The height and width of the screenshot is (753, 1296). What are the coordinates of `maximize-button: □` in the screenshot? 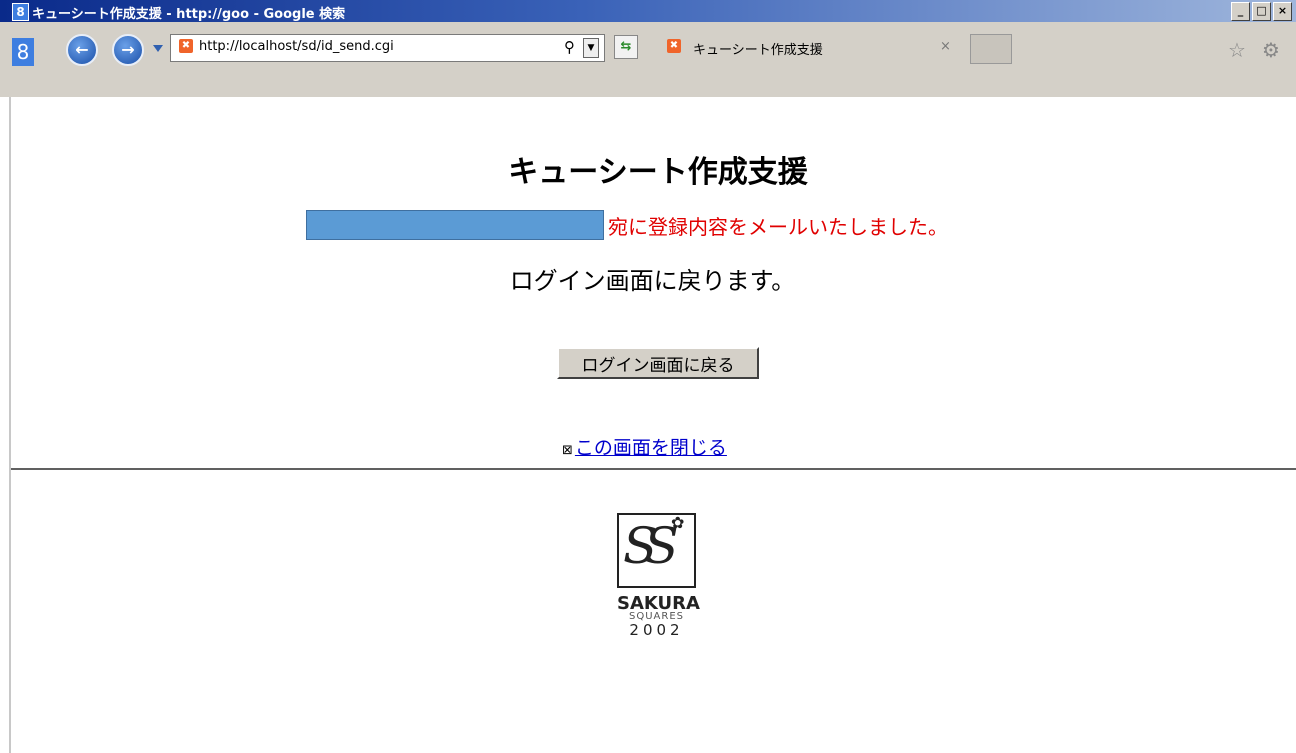 It's located at (1261, 11).